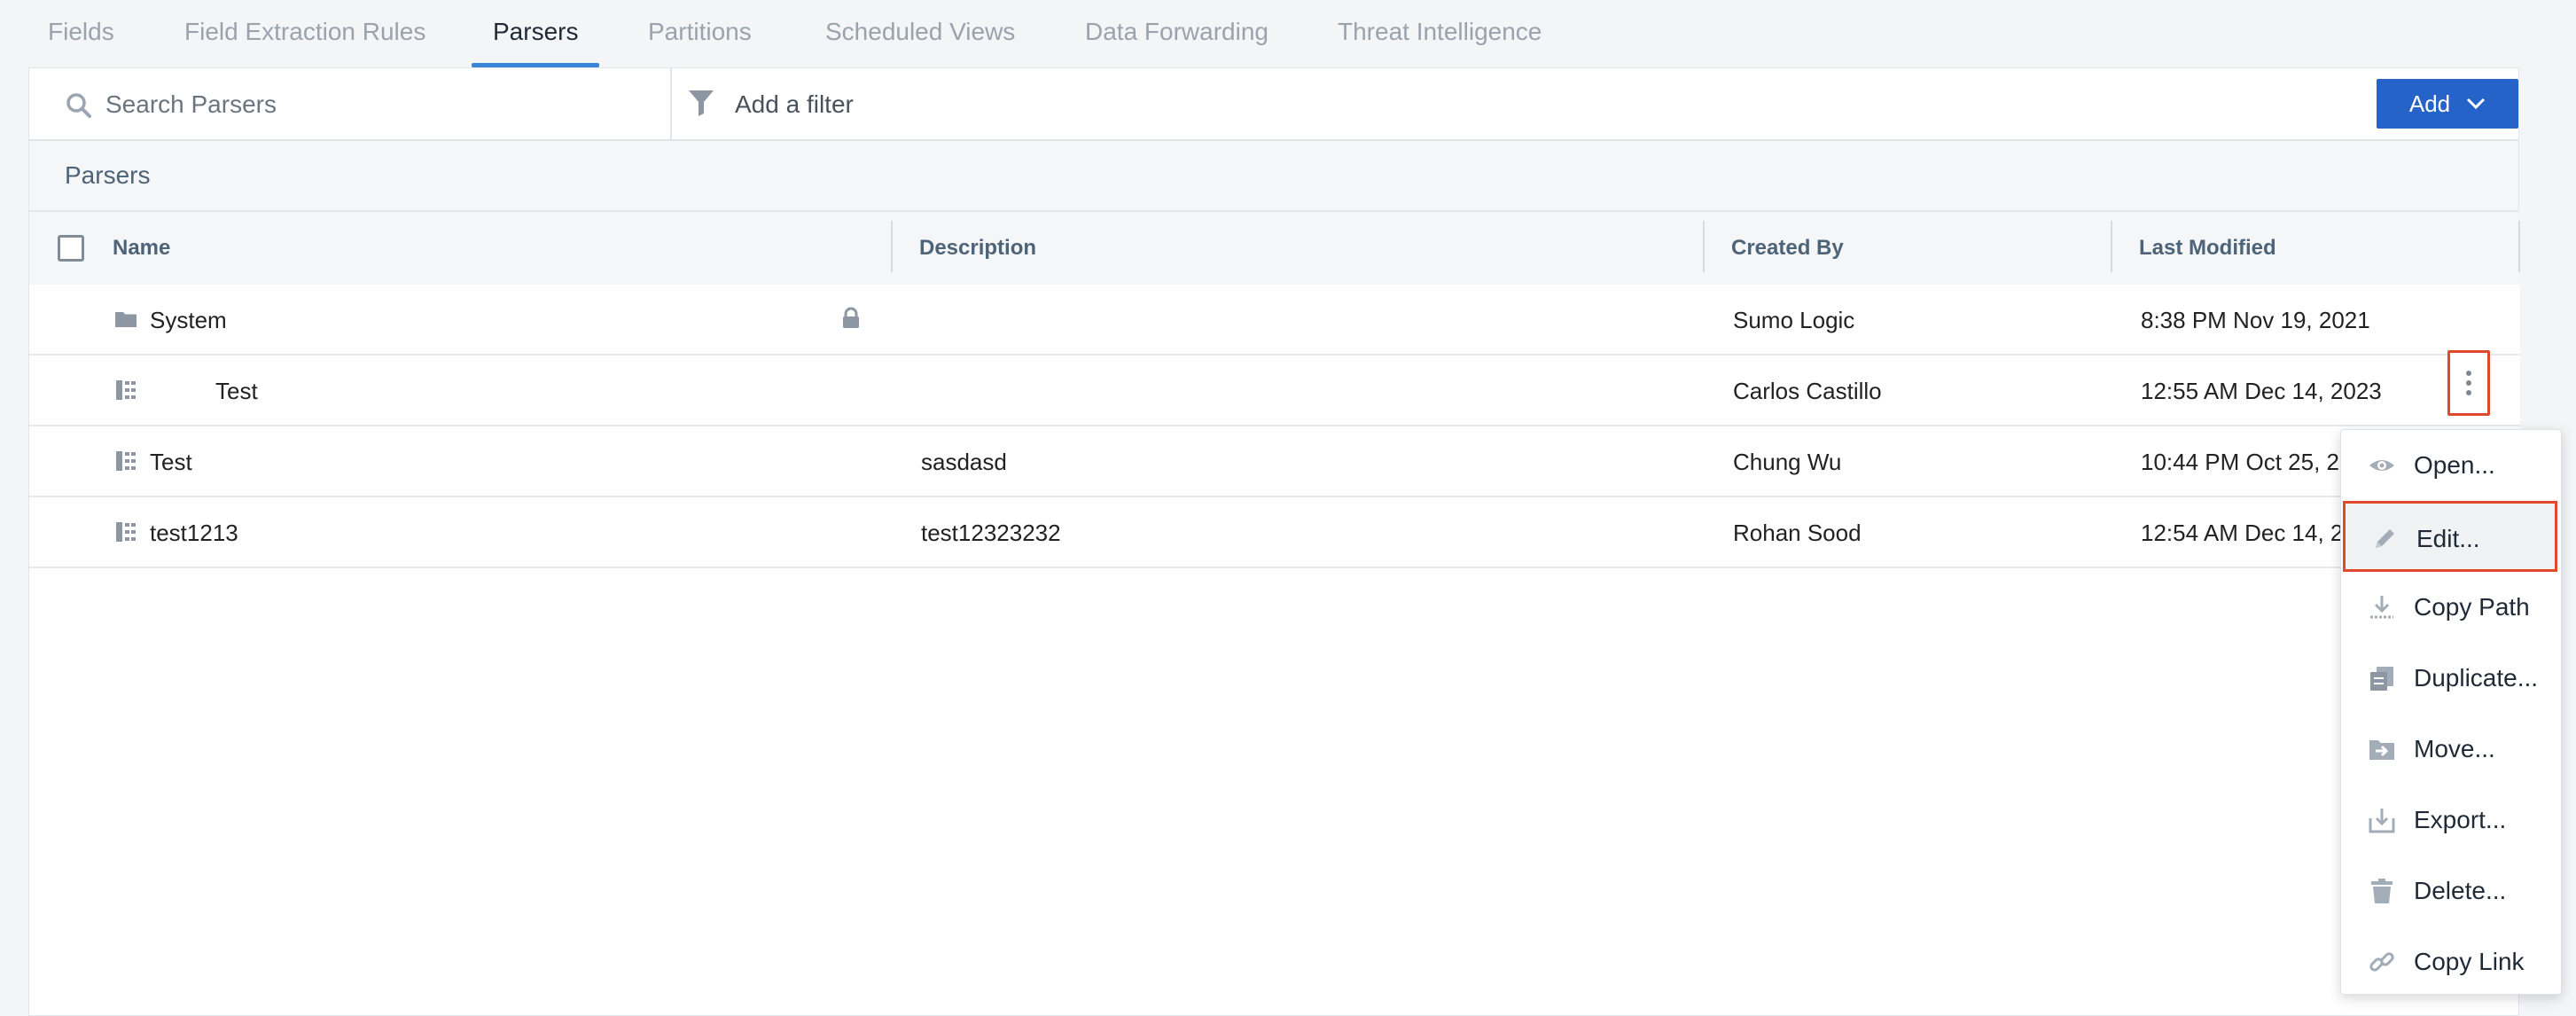  I want to click on row-name: System, so click(188, 320).